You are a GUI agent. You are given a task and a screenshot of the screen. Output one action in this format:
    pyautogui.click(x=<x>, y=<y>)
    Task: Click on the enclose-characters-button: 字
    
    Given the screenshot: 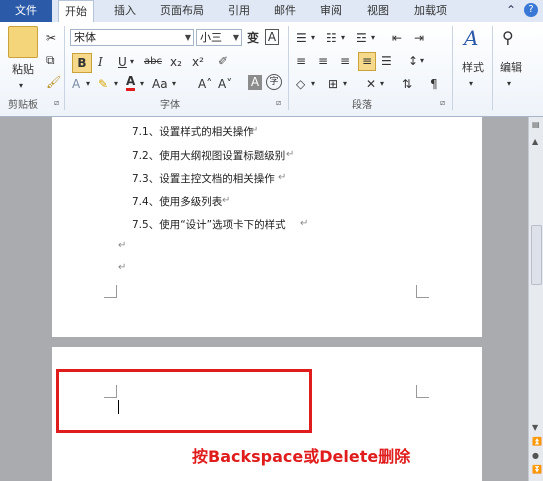 What is the action you would take?
    pyautogui.click(x=274, y=82)
    